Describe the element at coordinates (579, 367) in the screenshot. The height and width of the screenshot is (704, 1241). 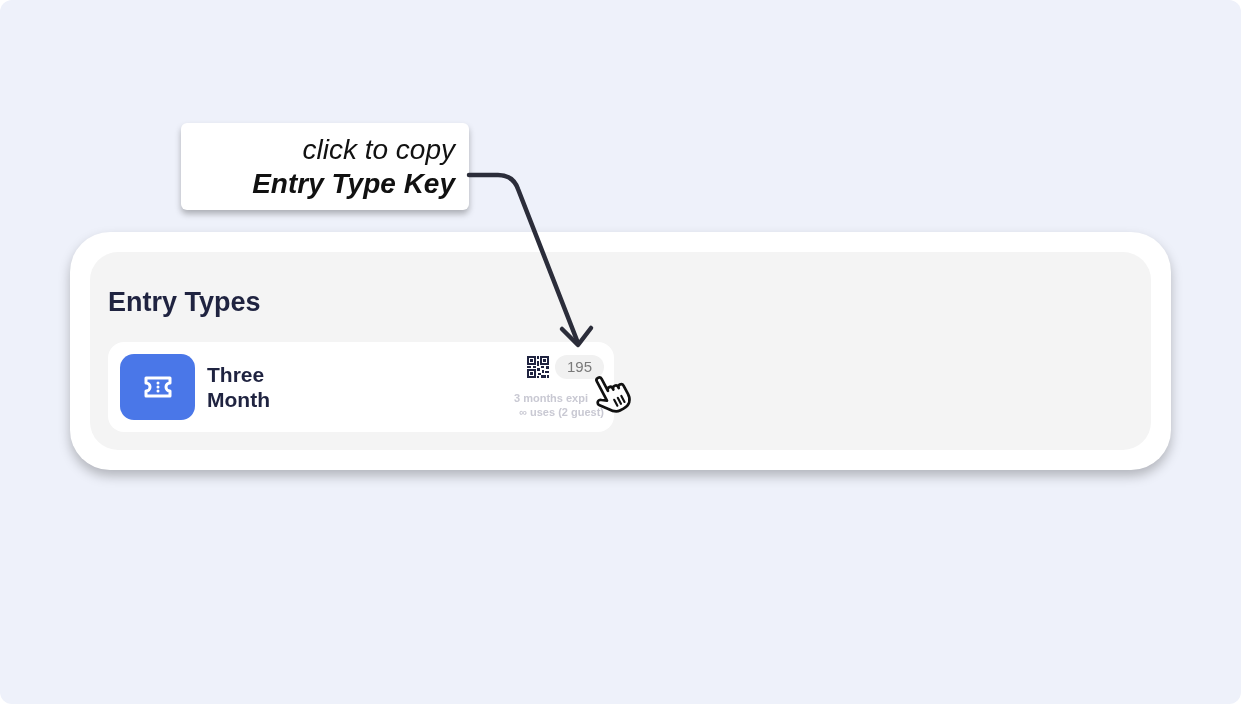
I see `entry-type-key: 195` at that location.